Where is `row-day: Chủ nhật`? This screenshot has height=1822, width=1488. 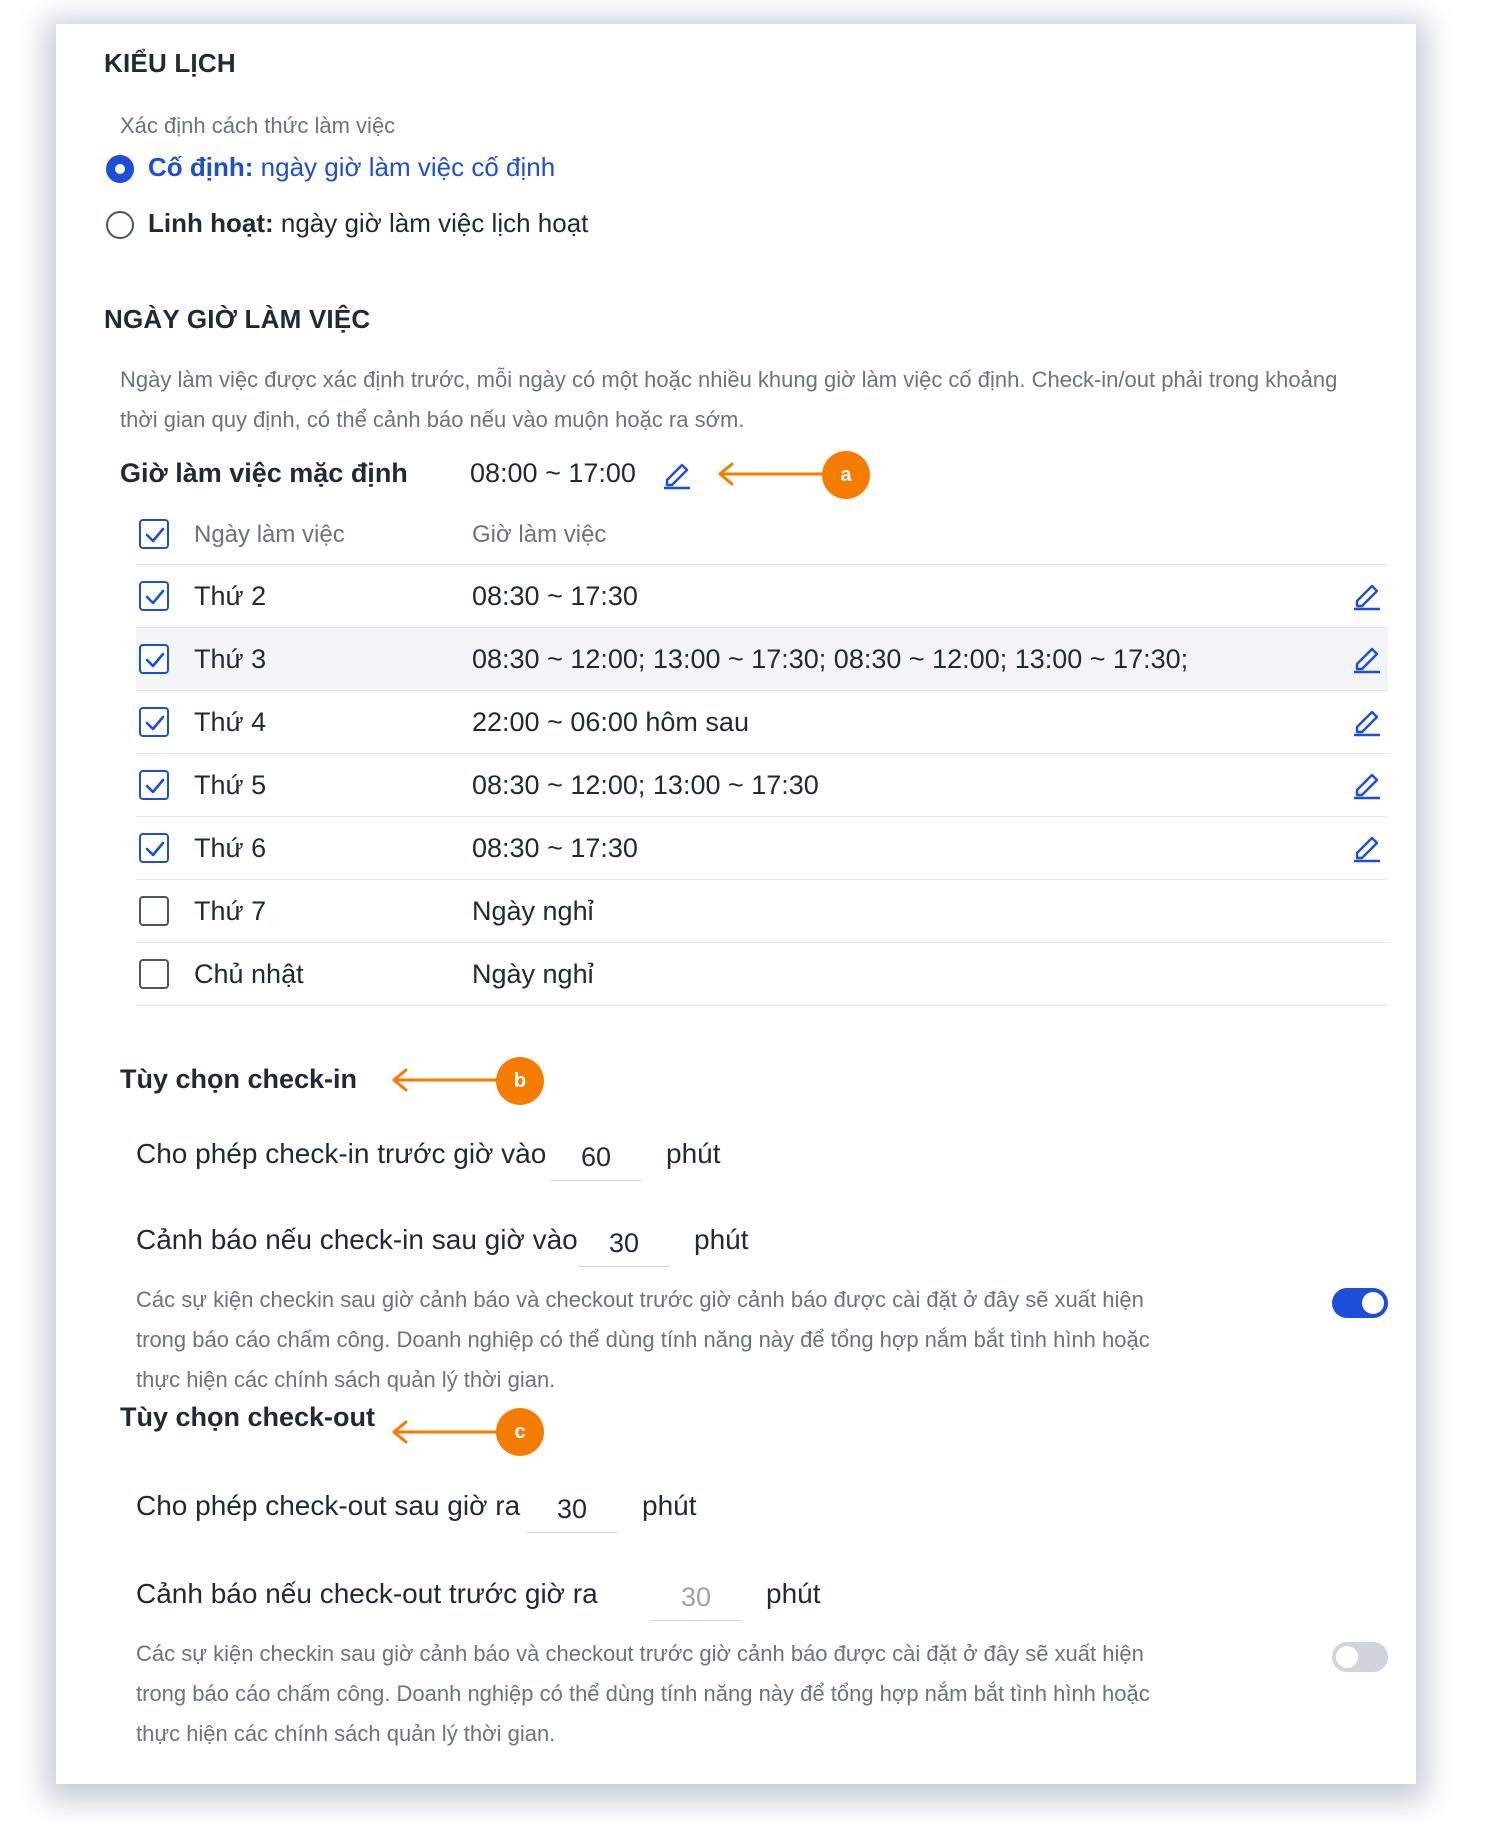
row-day: Chủ nhật is located at coordinates (249, 974).